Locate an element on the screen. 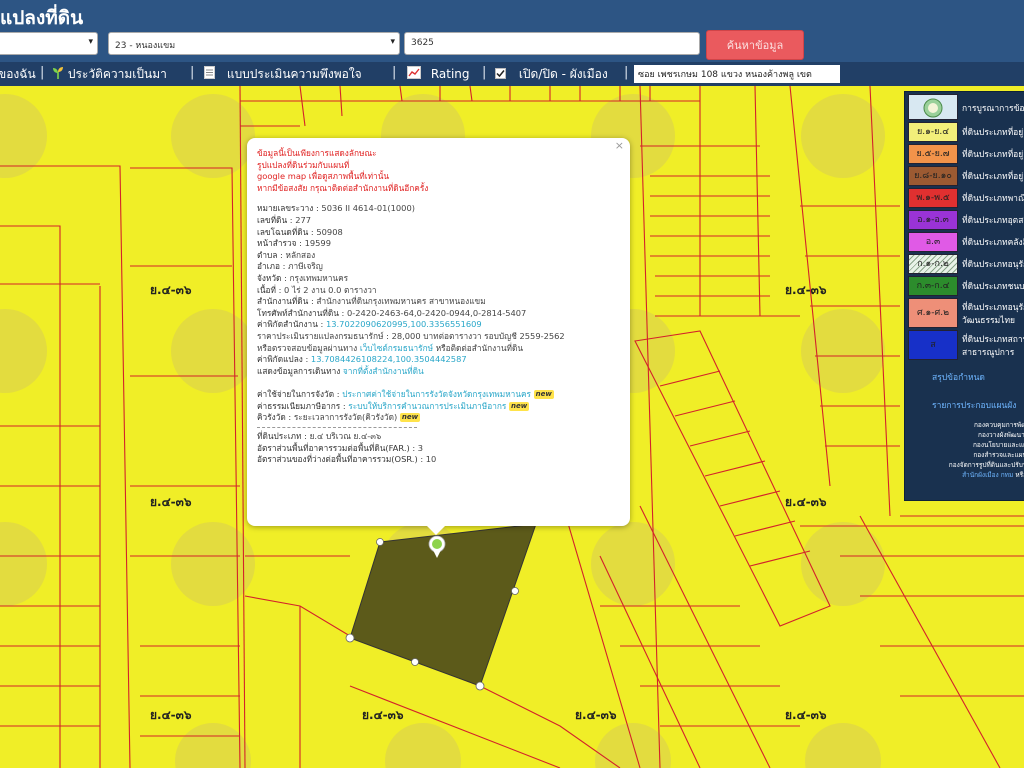  agency-list-link: รายการประกอบแผนผัง is located at coordinates (966, 403).